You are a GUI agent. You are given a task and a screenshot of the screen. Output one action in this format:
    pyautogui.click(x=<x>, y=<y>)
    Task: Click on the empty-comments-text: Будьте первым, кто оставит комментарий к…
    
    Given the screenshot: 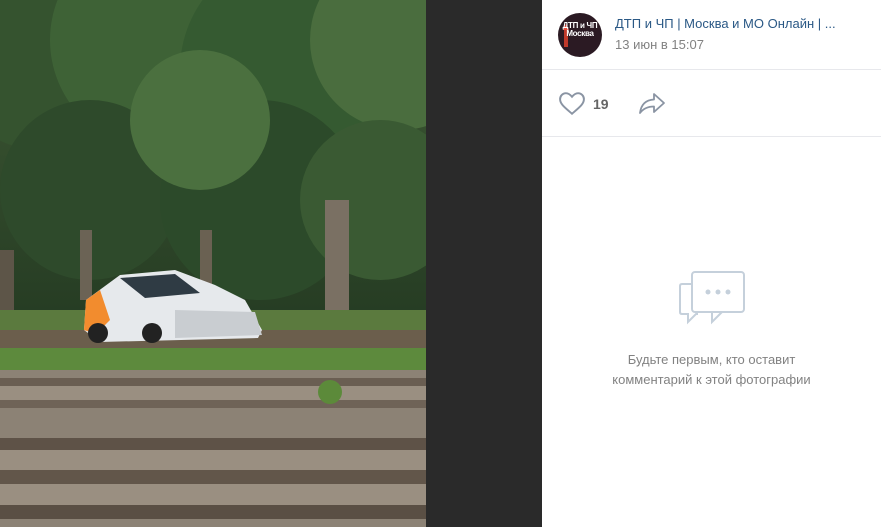 What is the action you would take?
    pyautogui.click(x=711, y=369)
    